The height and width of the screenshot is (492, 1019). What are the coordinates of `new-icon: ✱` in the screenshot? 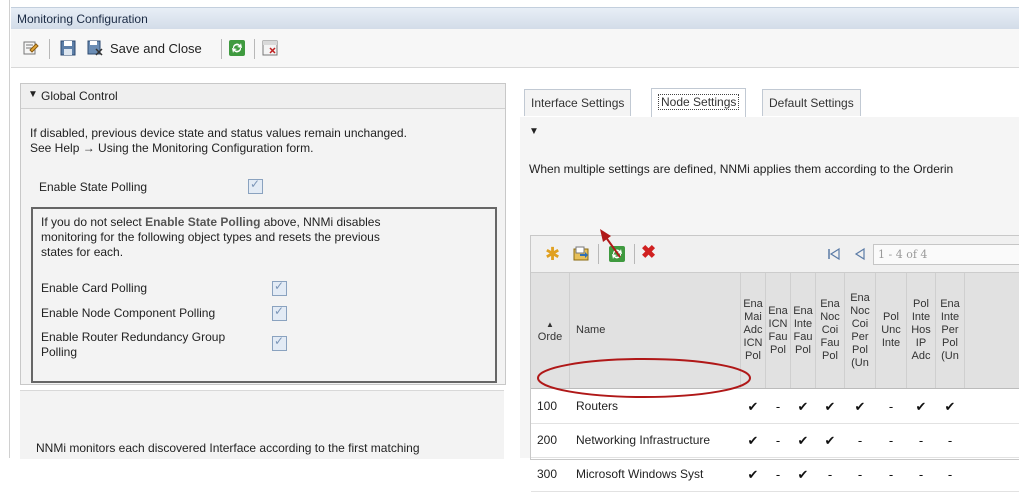 It's located at (552, 254).